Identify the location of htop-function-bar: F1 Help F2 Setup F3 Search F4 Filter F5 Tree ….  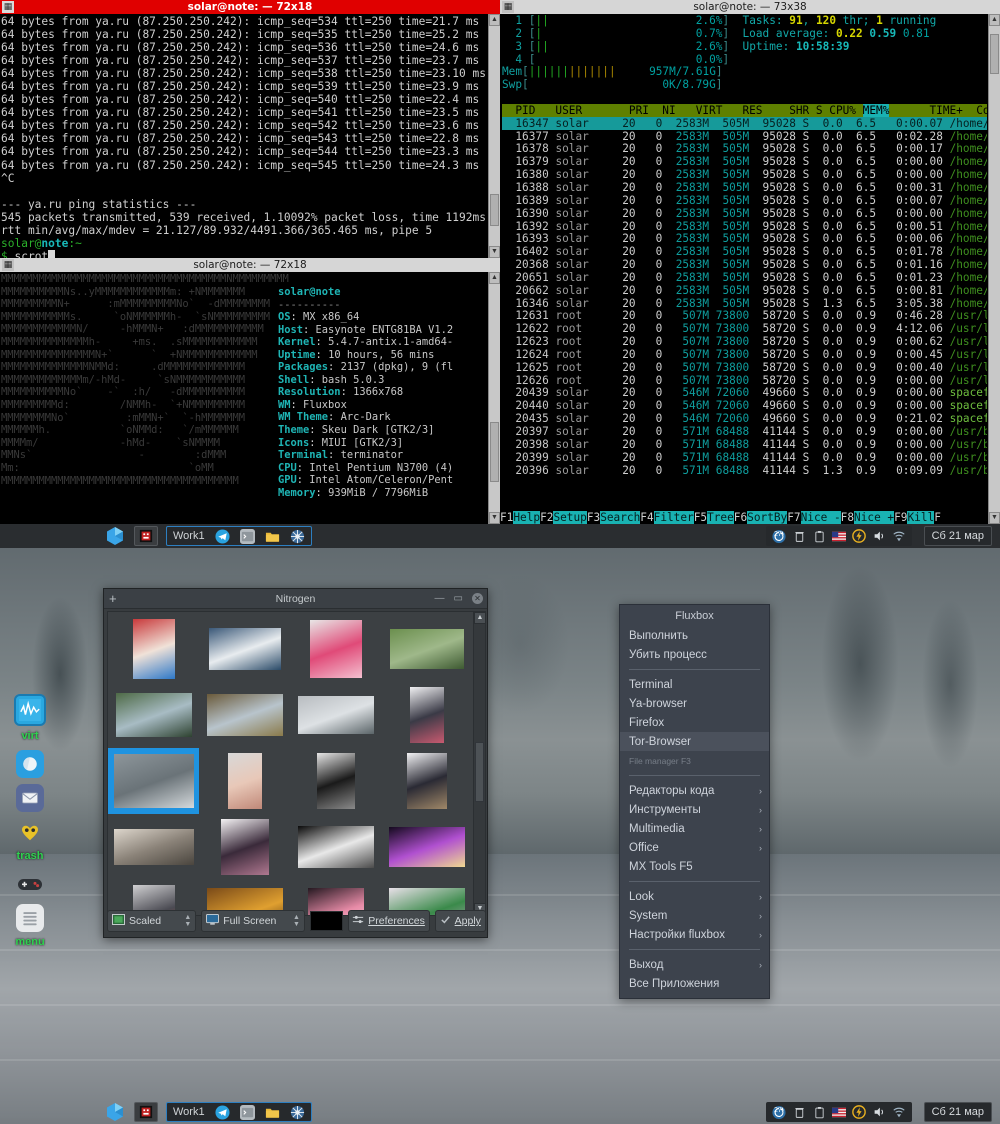
(743, 517).